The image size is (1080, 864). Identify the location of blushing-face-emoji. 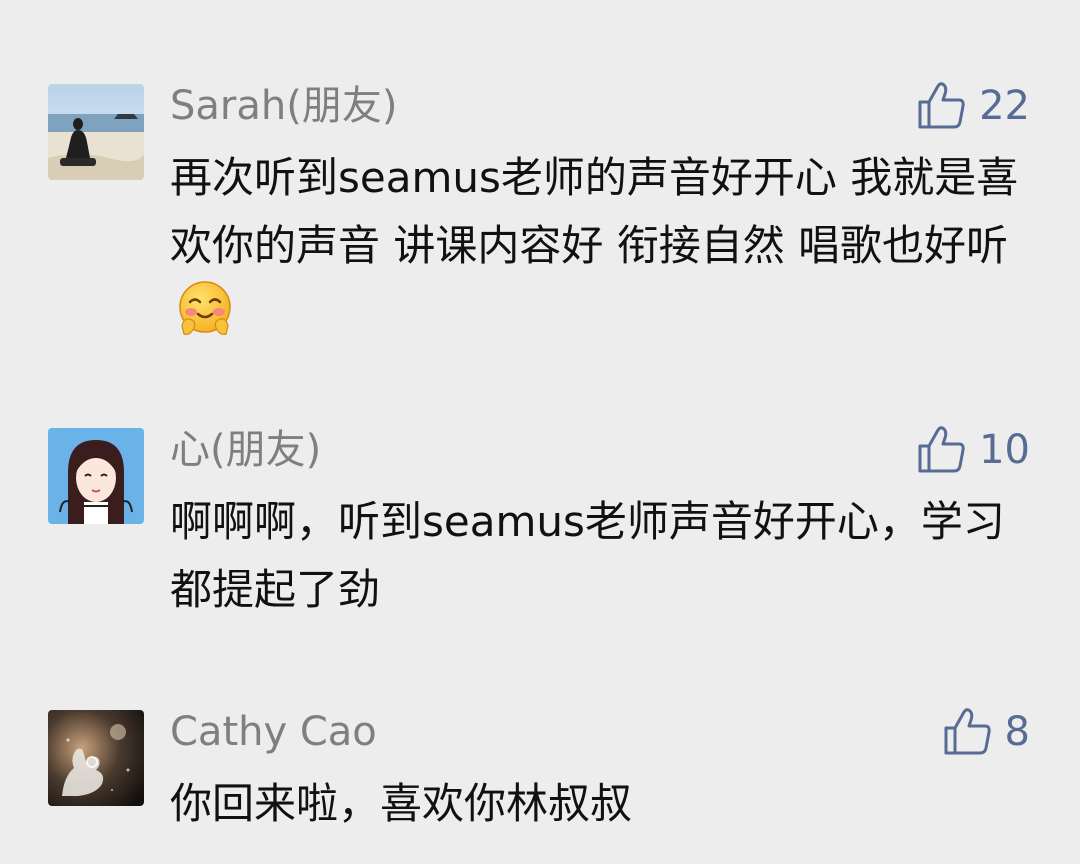
(205, 309).